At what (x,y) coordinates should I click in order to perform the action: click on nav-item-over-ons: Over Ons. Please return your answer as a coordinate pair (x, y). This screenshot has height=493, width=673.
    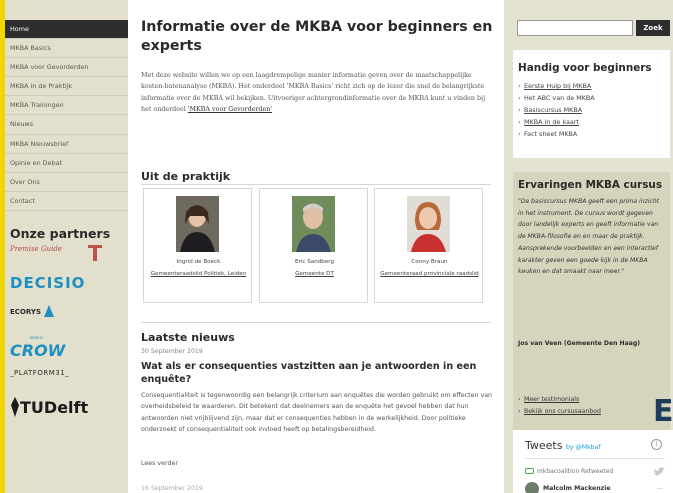
    Looking at the image, I should click on (66, 182).